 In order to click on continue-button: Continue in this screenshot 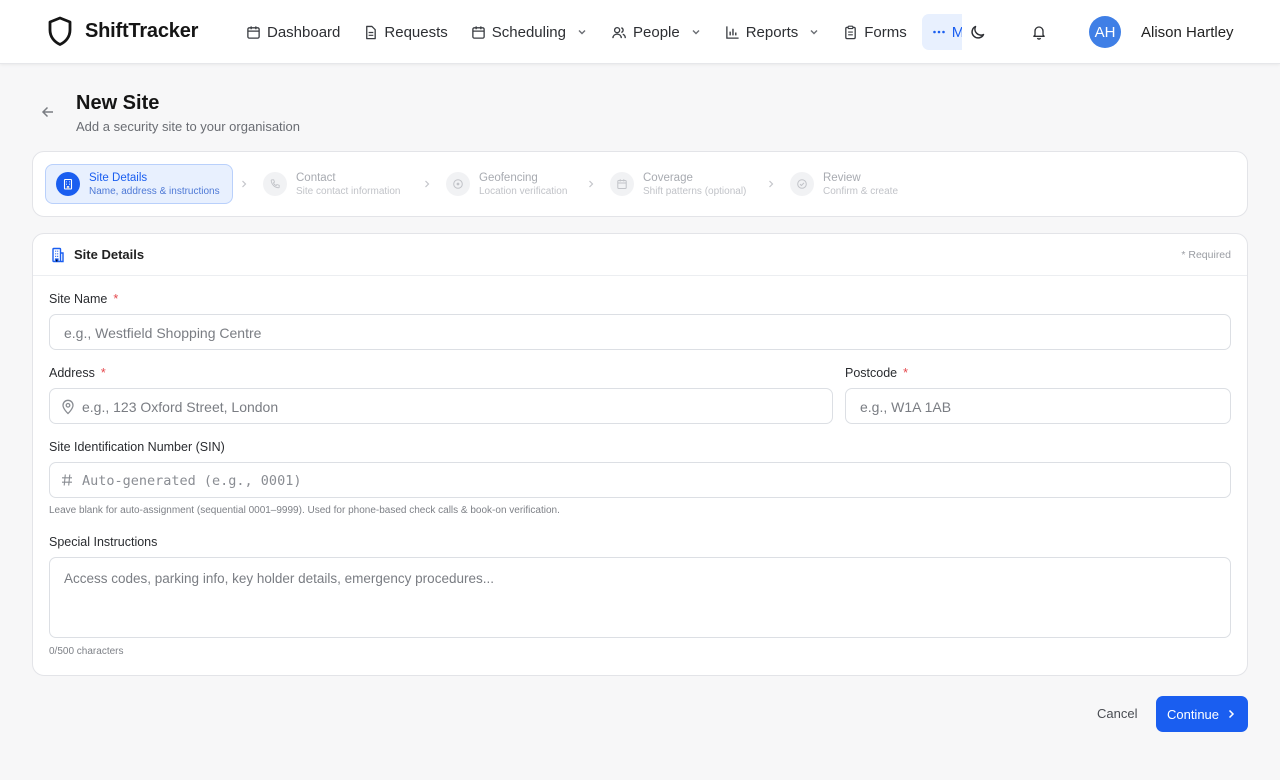, I will do `click(1202, 714)`.